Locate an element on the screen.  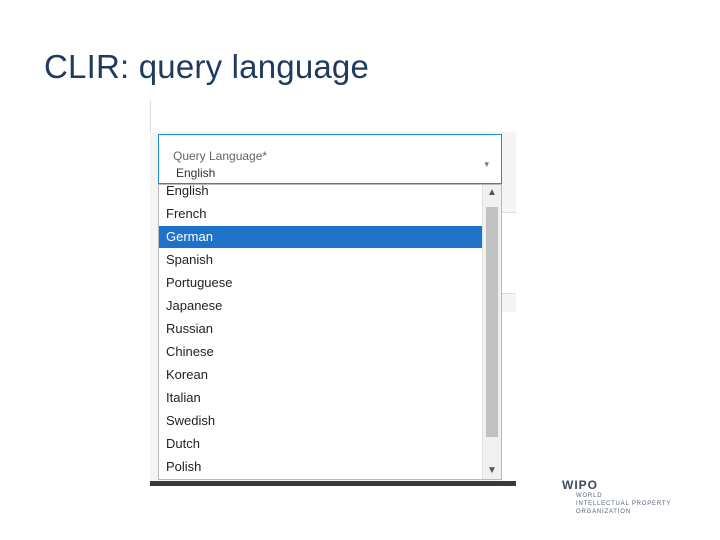
language-option: Swedish is located at coordinates (321, 421).